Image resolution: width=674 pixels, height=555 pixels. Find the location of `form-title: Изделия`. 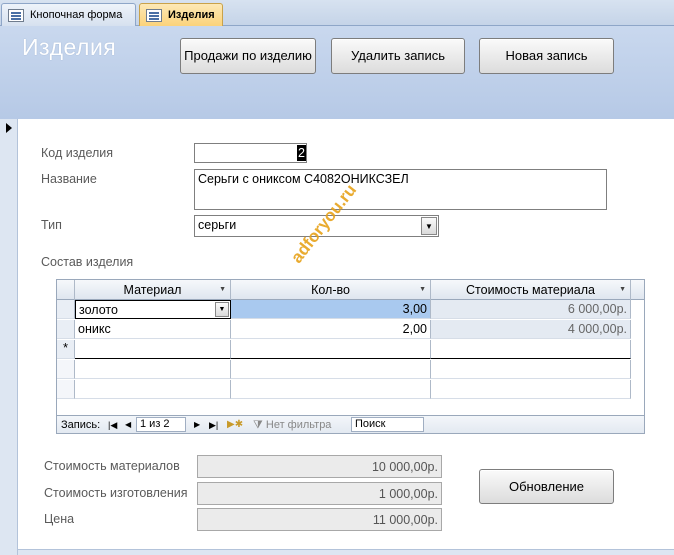

form-title: Изделия is located at coordinates (69, 47).